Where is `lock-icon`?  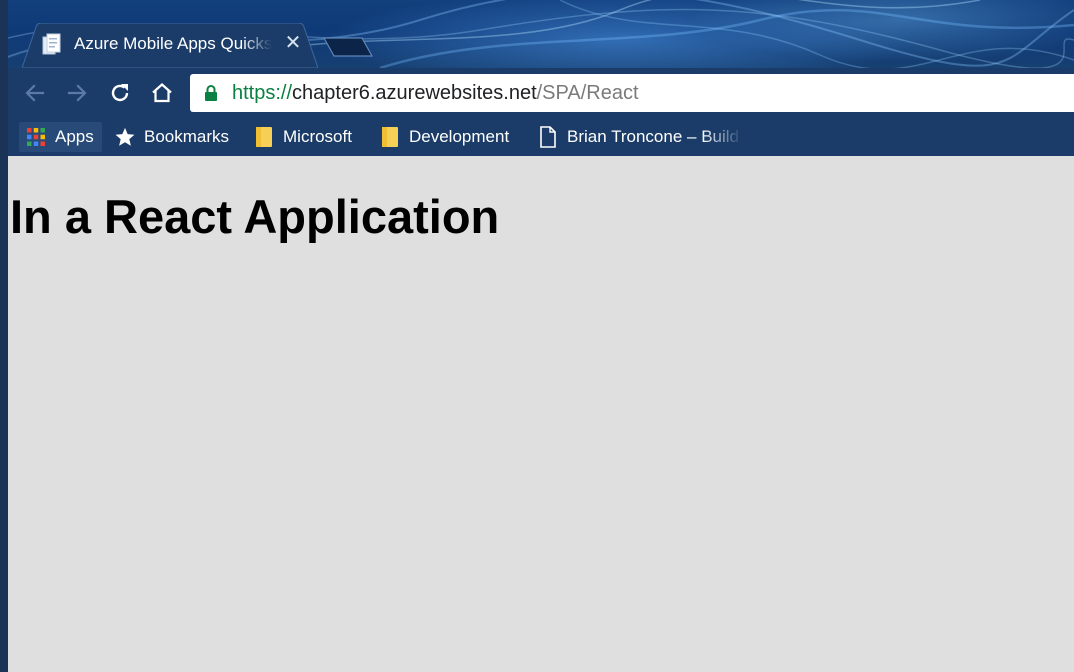 lock-icon is located at coordinates (211, 93).